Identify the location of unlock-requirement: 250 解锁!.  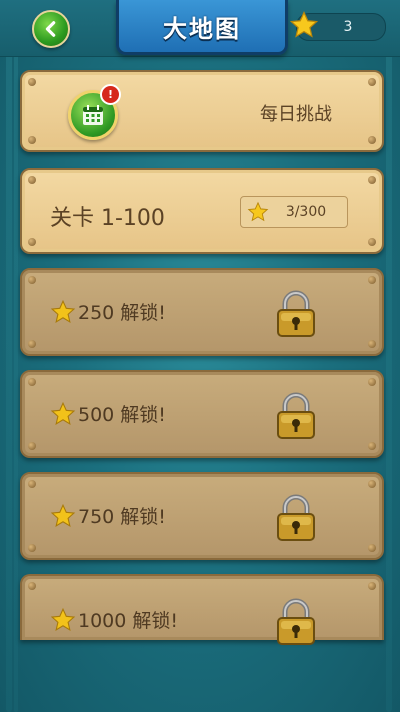
(108, 311).